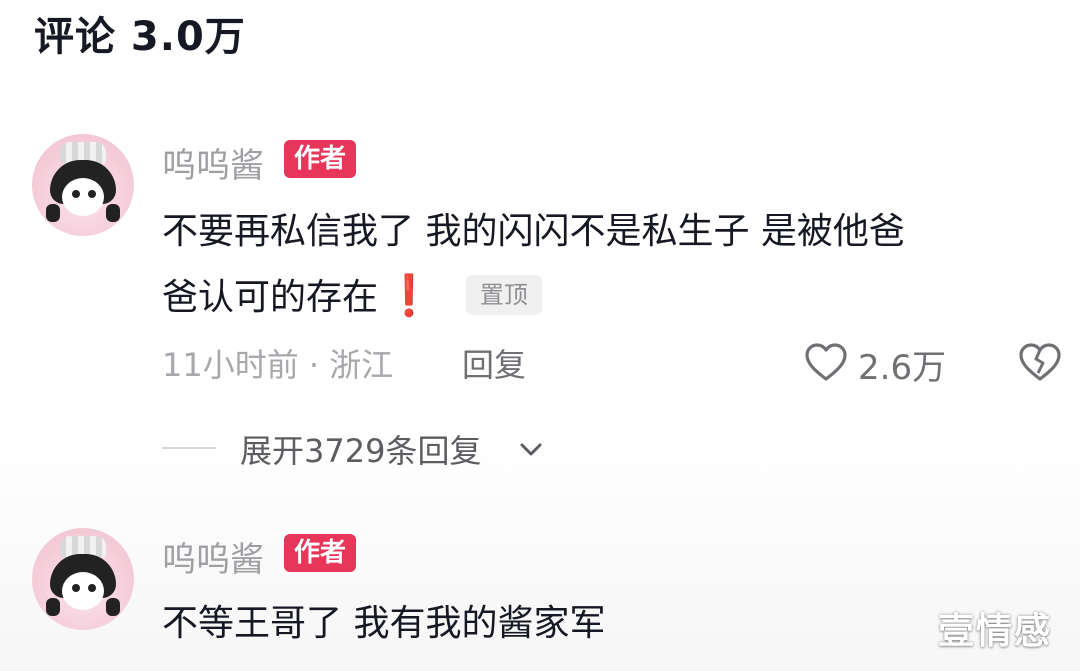 This screenshot has width=1080, height=671. Describe the element at coordinates (902, 368) in the screenshot. I see `like-count: 2.6万` at that location.